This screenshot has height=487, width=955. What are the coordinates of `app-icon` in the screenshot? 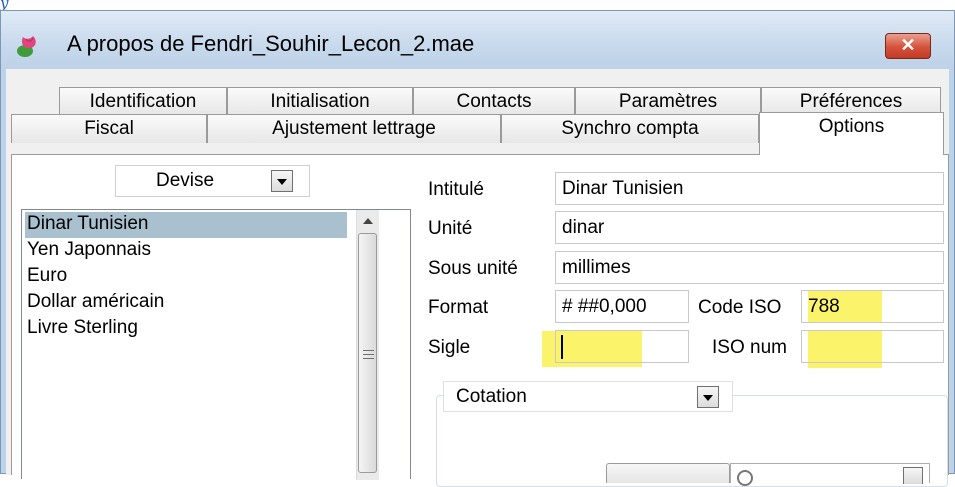 It's located at (26, 46).